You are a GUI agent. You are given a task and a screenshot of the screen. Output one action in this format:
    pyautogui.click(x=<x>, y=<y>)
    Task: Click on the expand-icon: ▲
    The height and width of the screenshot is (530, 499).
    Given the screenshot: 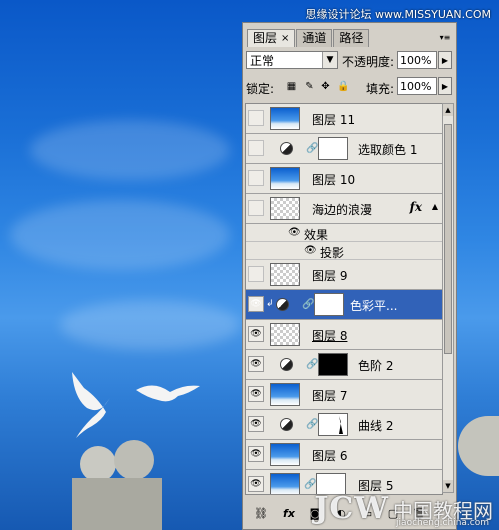 What is the action you would take?
    pyautogui.click(x=435, y=206)
    